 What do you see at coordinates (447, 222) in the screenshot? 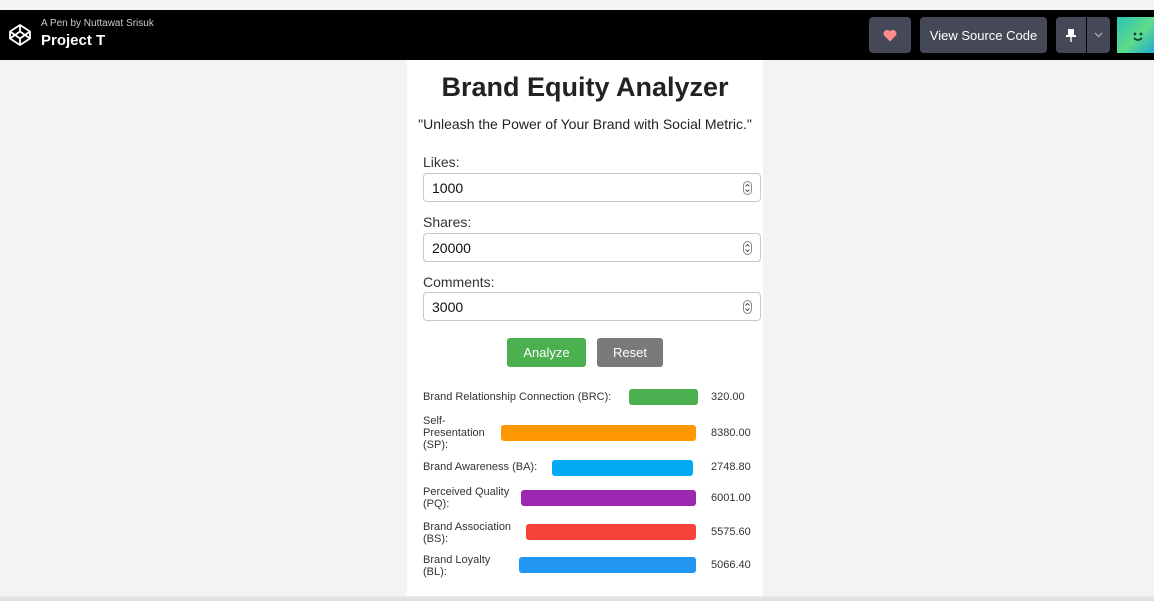
I see `shares-label: Shares:` at bounding box center [447, 222].